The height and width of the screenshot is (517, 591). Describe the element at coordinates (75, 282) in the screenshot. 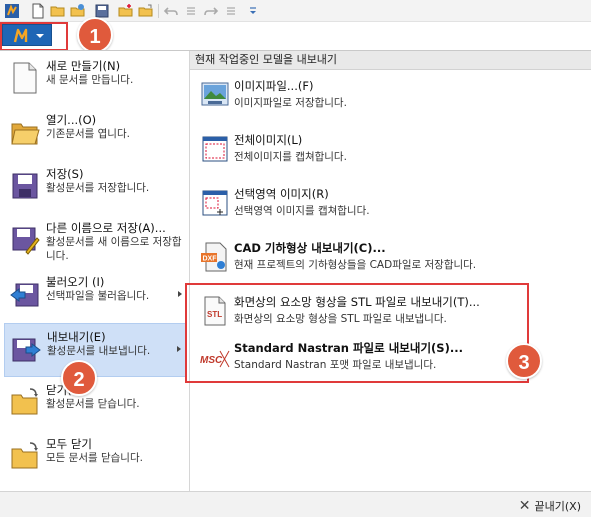

I see `menu-item-title: 불러오기 (I)` at that location.